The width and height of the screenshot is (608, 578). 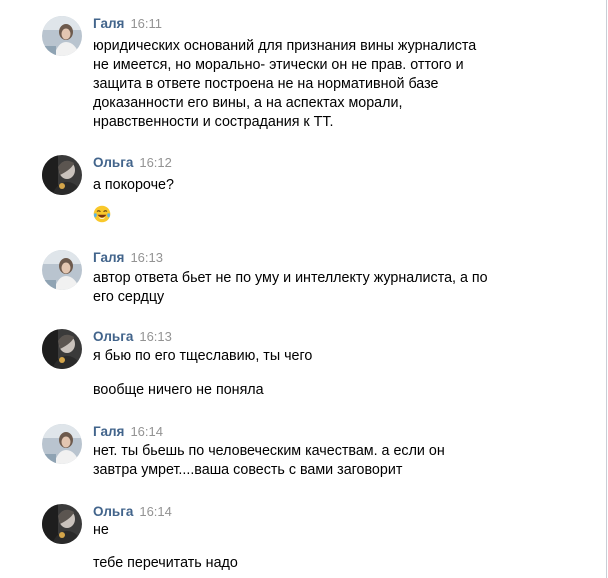 I want to click on message-header: Ольга 16:12, so click(x=132, y=163).